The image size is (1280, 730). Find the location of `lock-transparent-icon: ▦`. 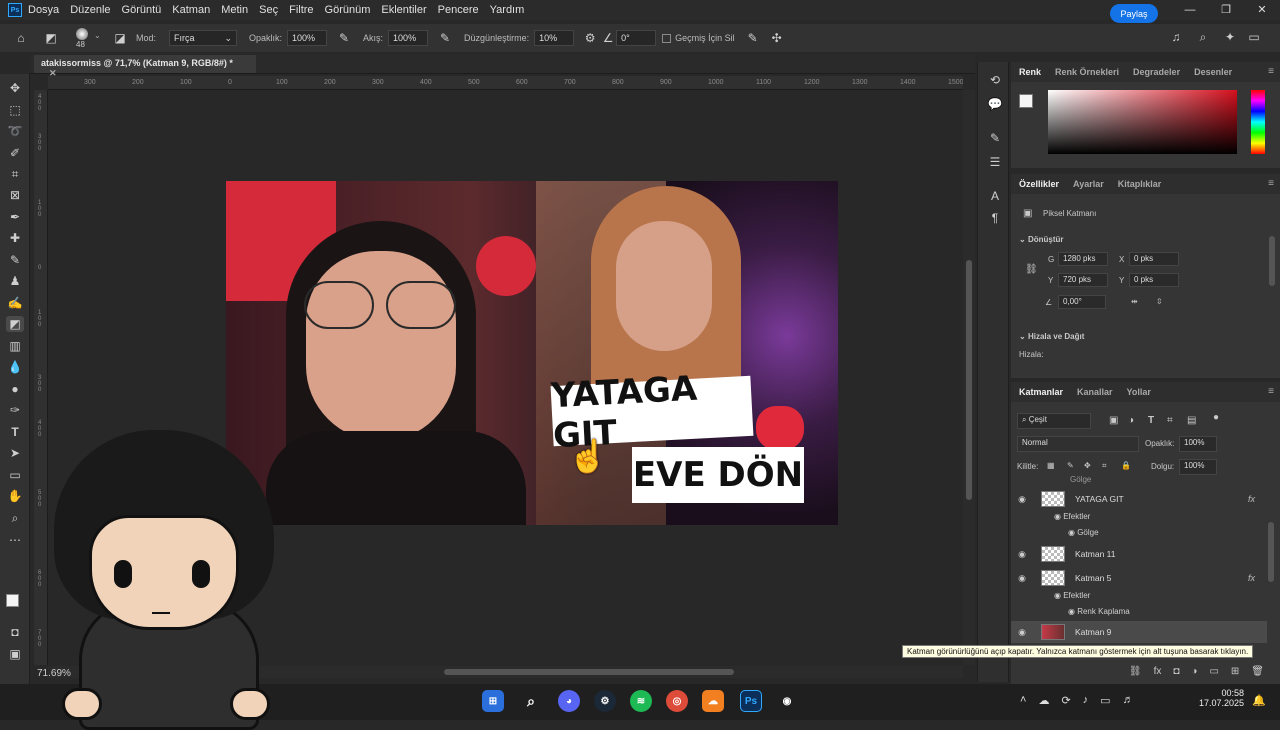

lock-transparent-icon: ▦ is located at coordinates (1051, 465).